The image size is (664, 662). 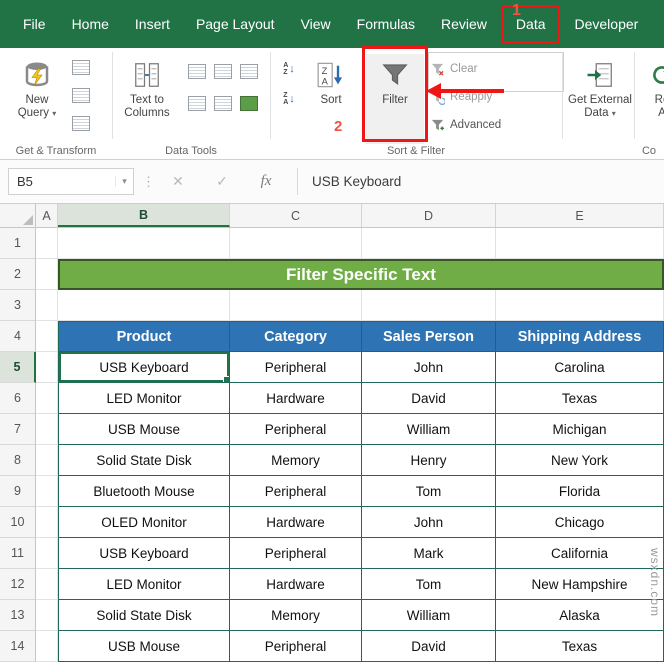 What do you see at coordinates (144, 305) in the screenshot?
I see `cell-B3` at bounding box center [144, 305].